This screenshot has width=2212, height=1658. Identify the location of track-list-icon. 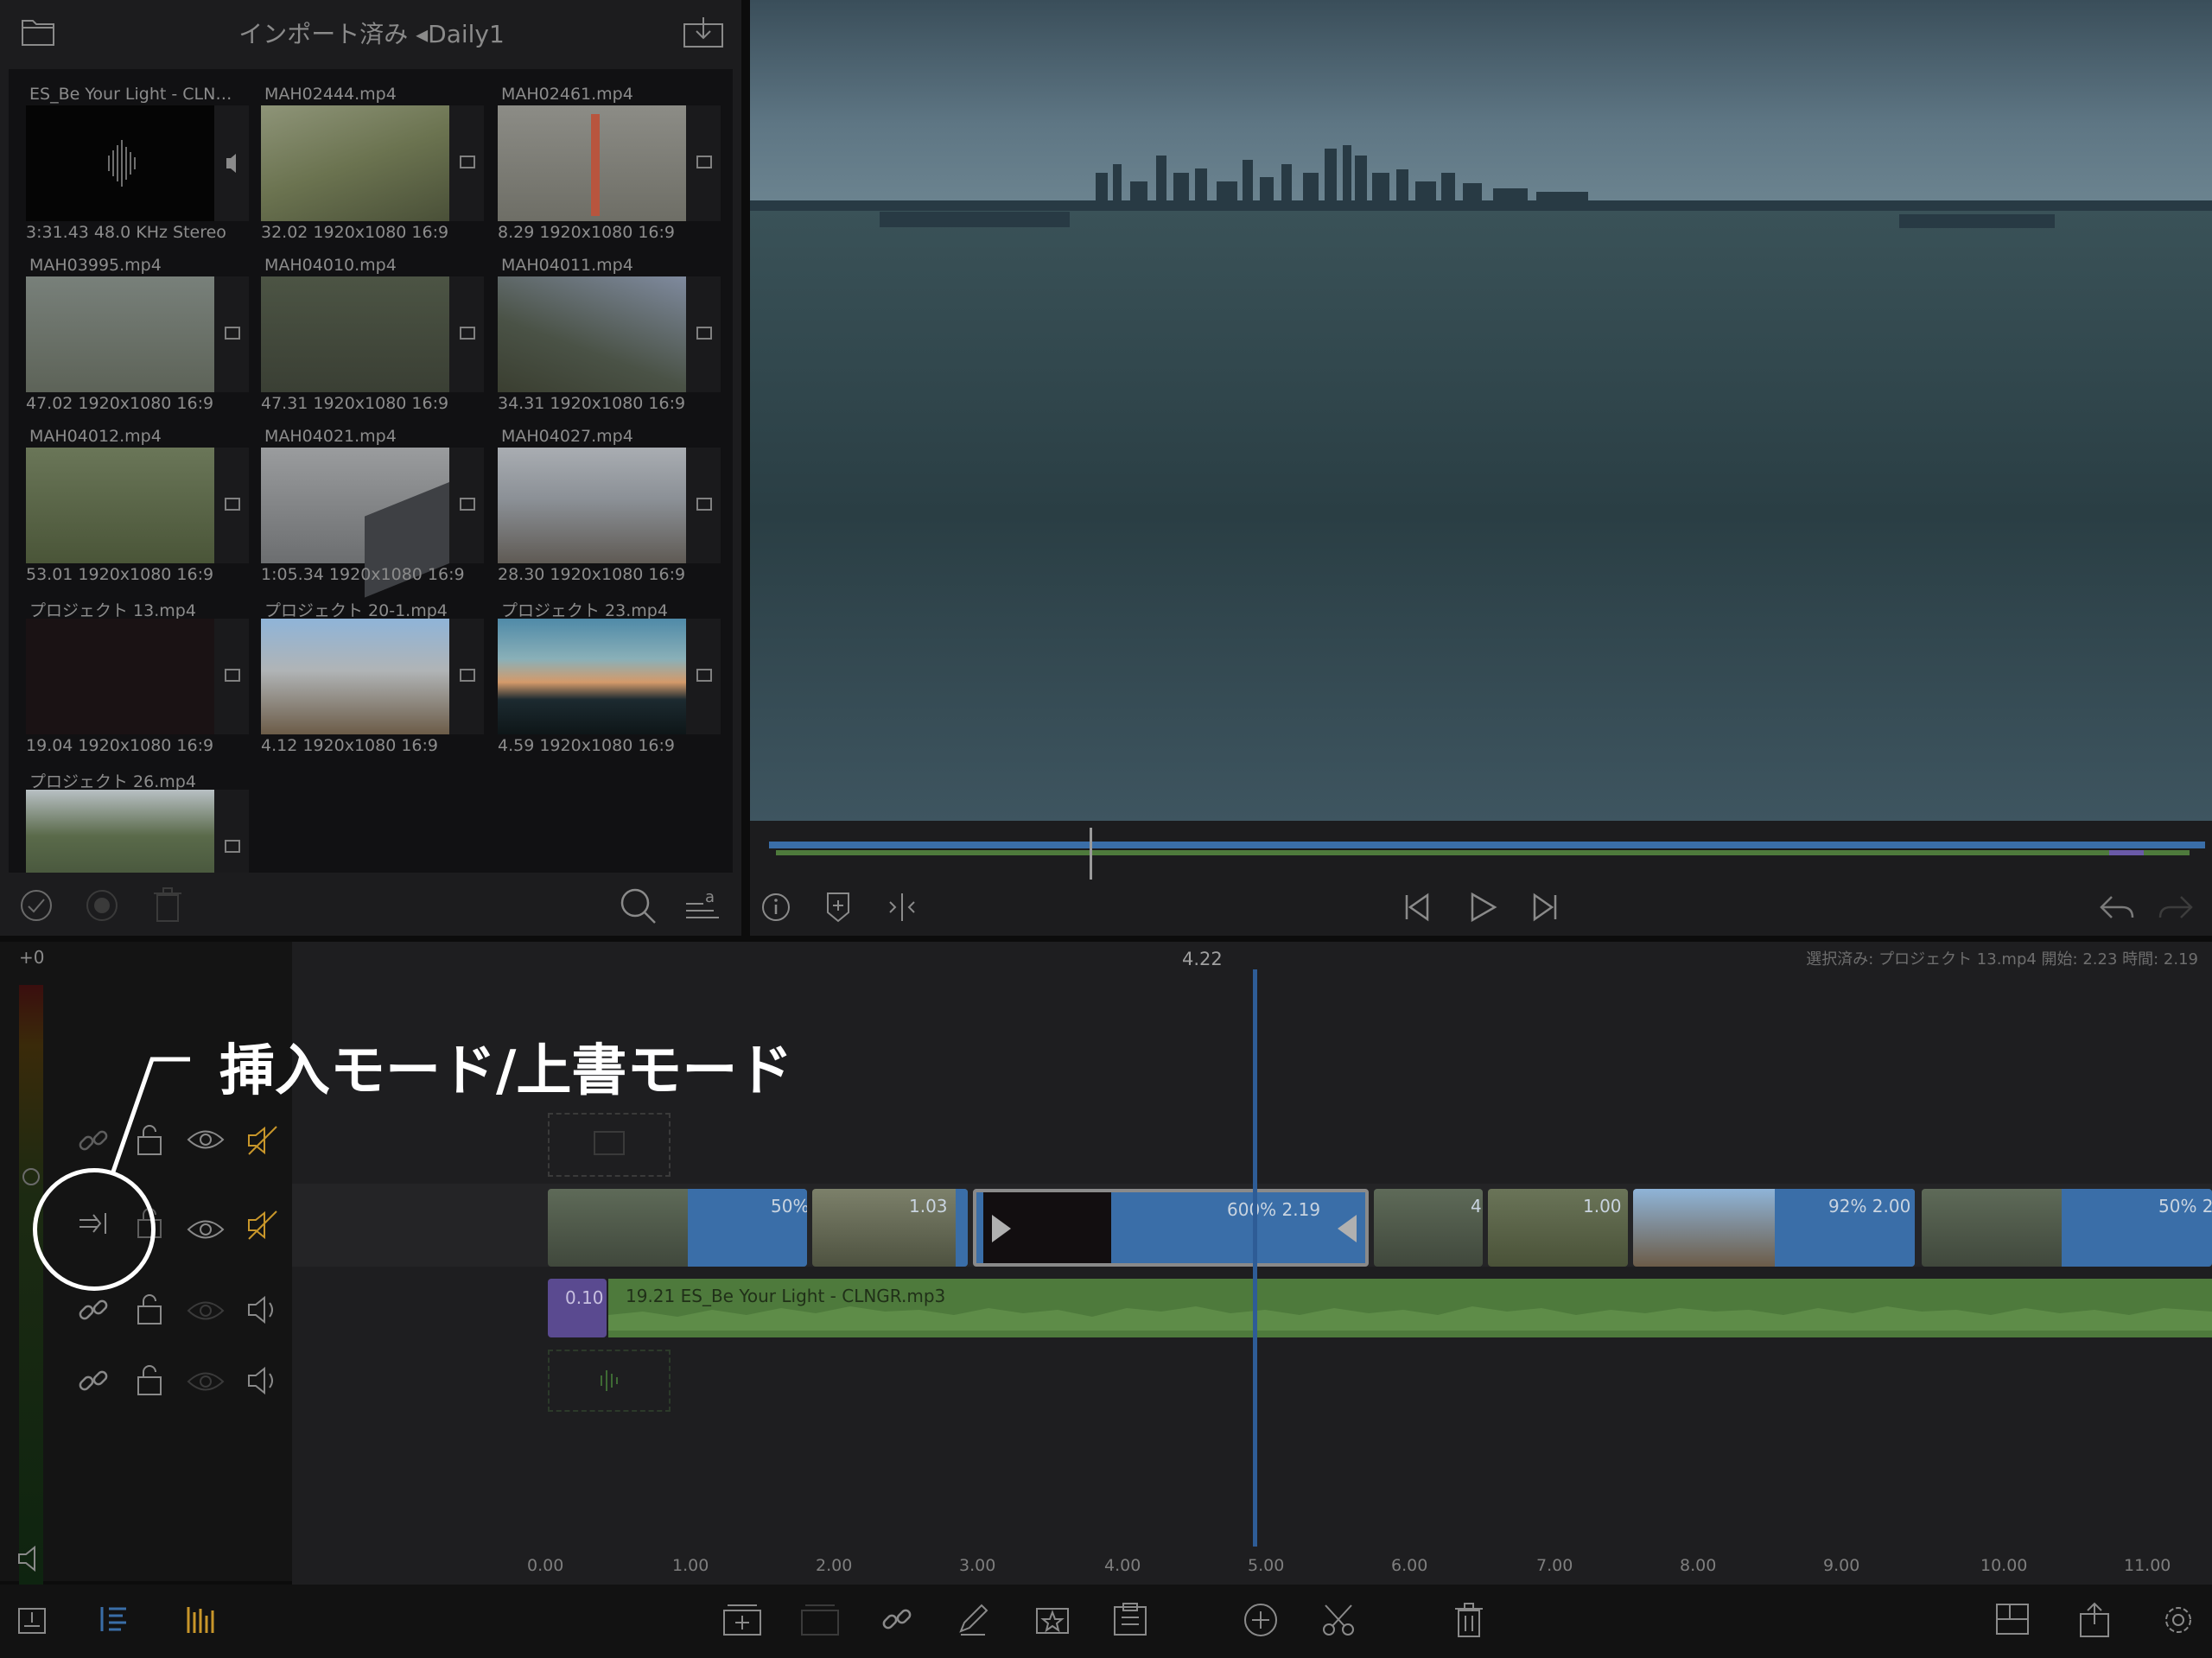
(114, 1619).